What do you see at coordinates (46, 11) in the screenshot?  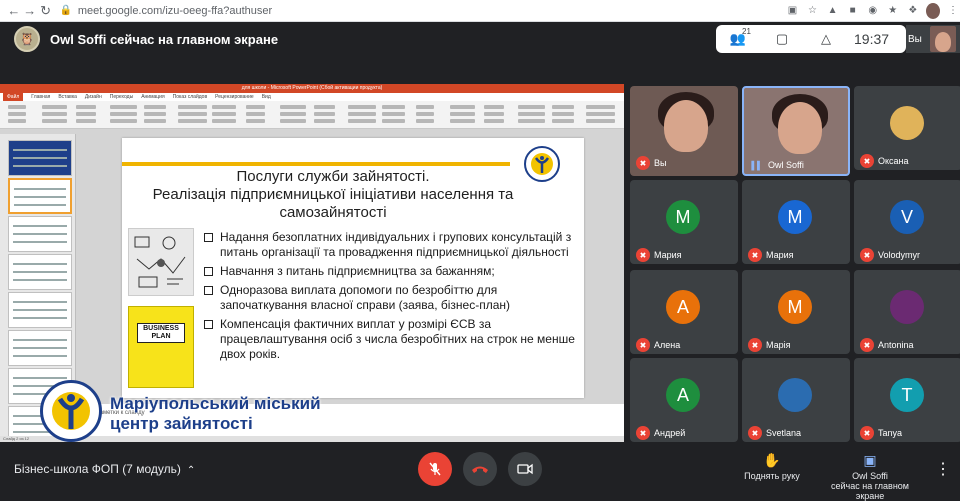 I see `reload-icon: ↻` at bounding box center [46, 11].